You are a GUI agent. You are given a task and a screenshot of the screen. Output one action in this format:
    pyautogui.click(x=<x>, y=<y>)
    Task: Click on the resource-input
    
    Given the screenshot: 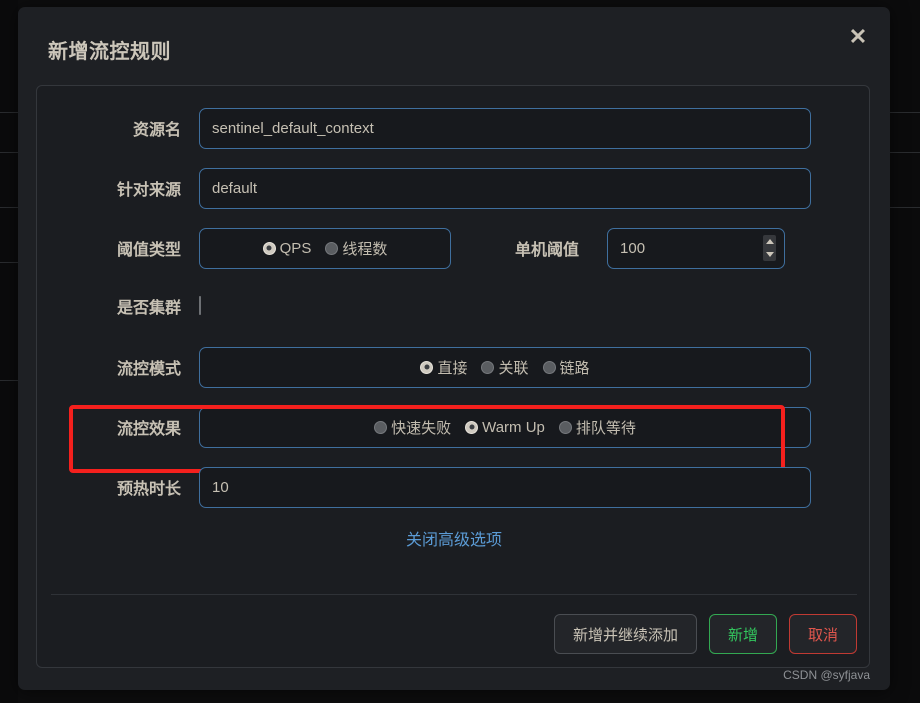 What is the action you would take?
    pyautogui.click(x=505, y=128)
    